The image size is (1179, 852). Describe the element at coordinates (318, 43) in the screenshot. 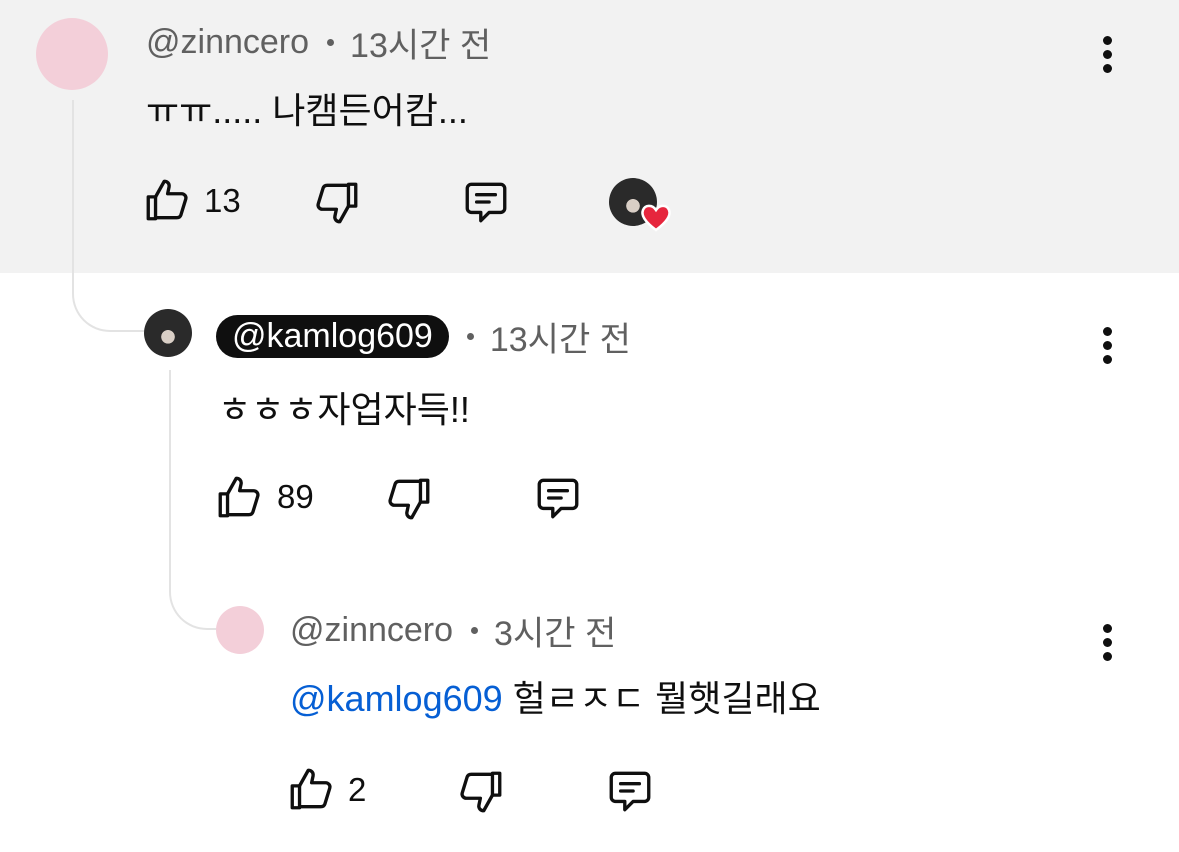

I see `comment-meta: @zinncero 13시간 전` at that location.